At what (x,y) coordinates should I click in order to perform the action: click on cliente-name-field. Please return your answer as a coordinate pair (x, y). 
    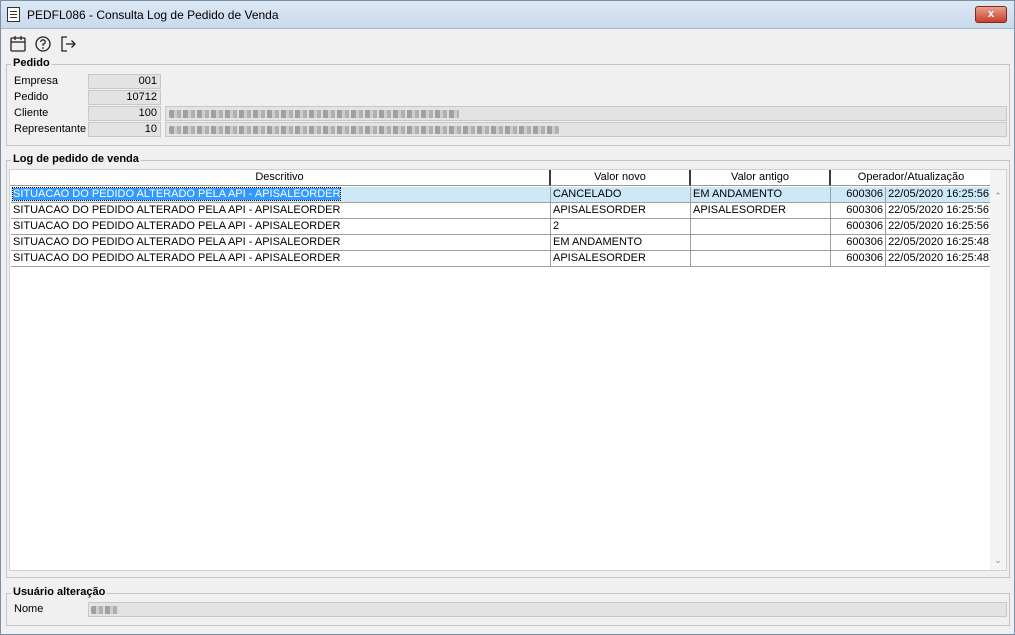
    Looking at the image, I should click on (586, 113).